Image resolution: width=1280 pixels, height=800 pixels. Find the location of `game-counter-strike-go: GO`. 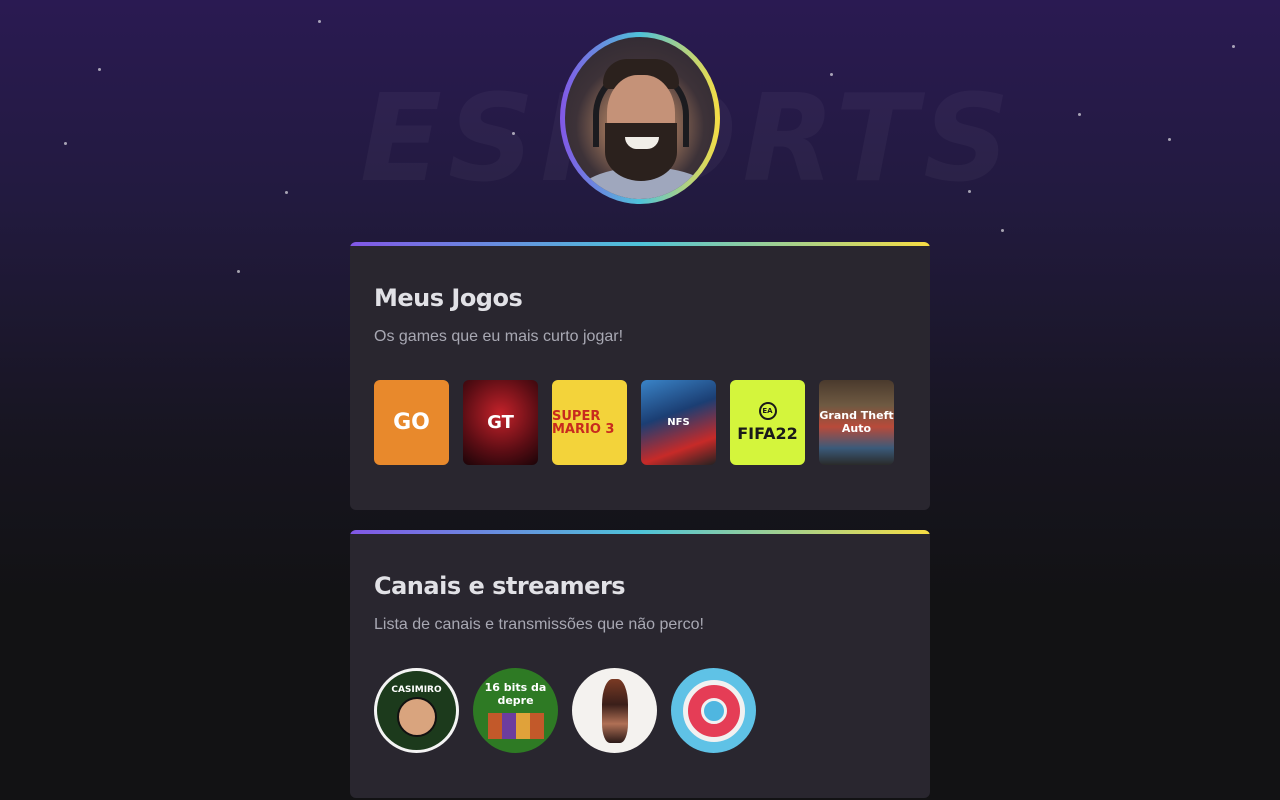

game-counter-strike-go: GO is located at coordinates (411, 422).